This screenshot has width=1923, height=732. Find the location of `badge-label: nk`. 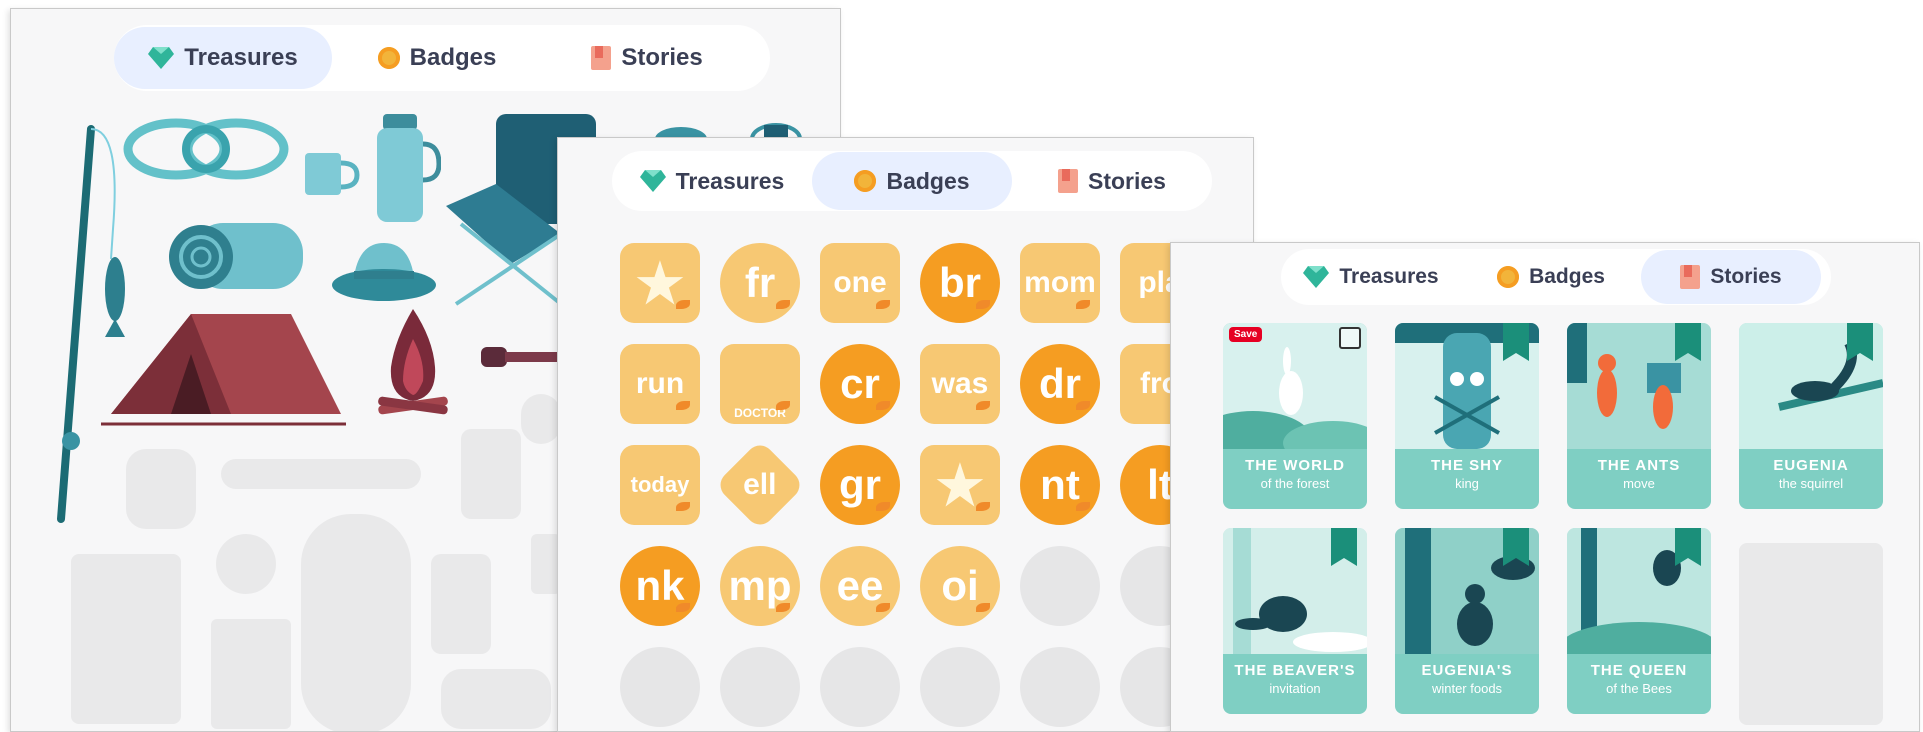

badge-label: nk is located at coordinates (660, 585).